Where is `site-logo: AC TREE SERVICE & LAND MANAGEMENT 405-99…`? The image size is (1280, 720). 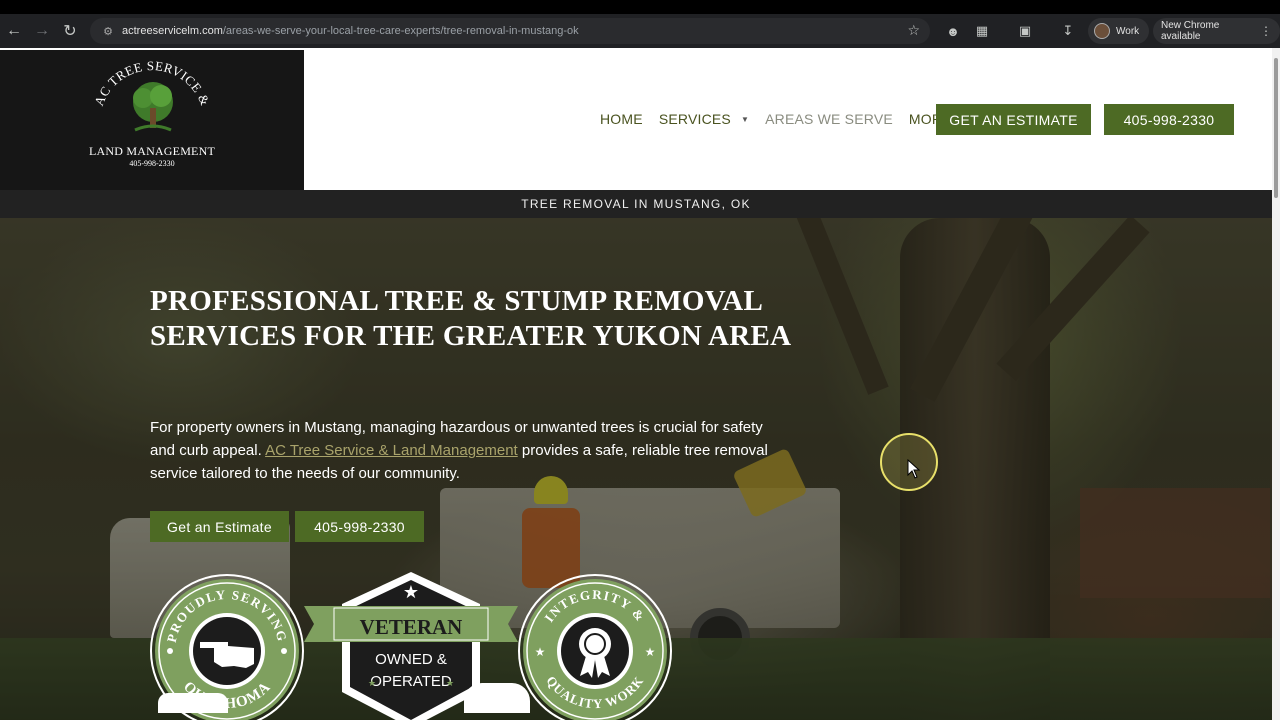 site-logo: AC TREE SERVICE & LAND MANAGEMENT 405-99… is located at coordinates (152, 120).